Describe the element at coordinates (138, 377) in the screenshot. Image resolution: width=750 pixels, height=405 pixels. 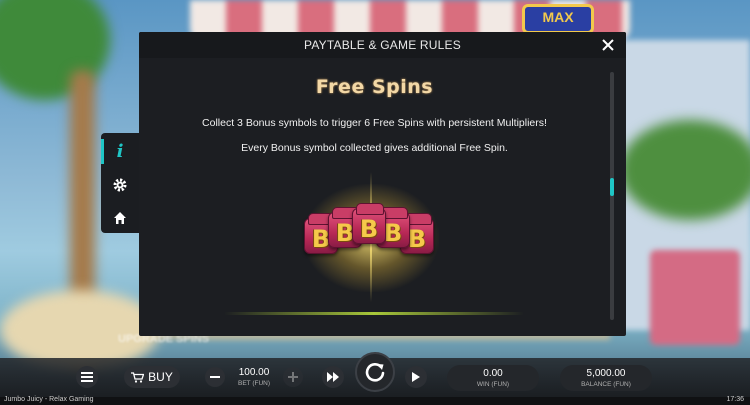
I see `cart-icon` at that location.